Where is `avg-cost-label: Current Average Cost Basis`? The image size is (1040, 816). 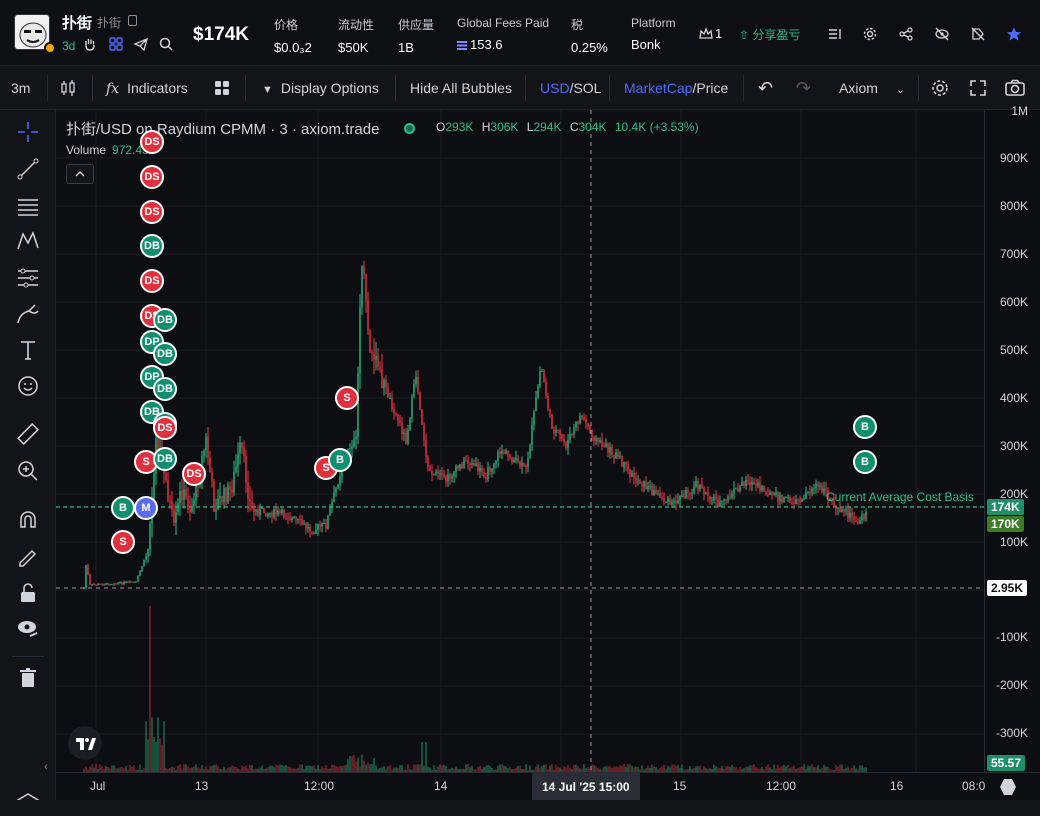 avg-cost-label: Current Average Cost Basis is located at coordinates (900, 497).